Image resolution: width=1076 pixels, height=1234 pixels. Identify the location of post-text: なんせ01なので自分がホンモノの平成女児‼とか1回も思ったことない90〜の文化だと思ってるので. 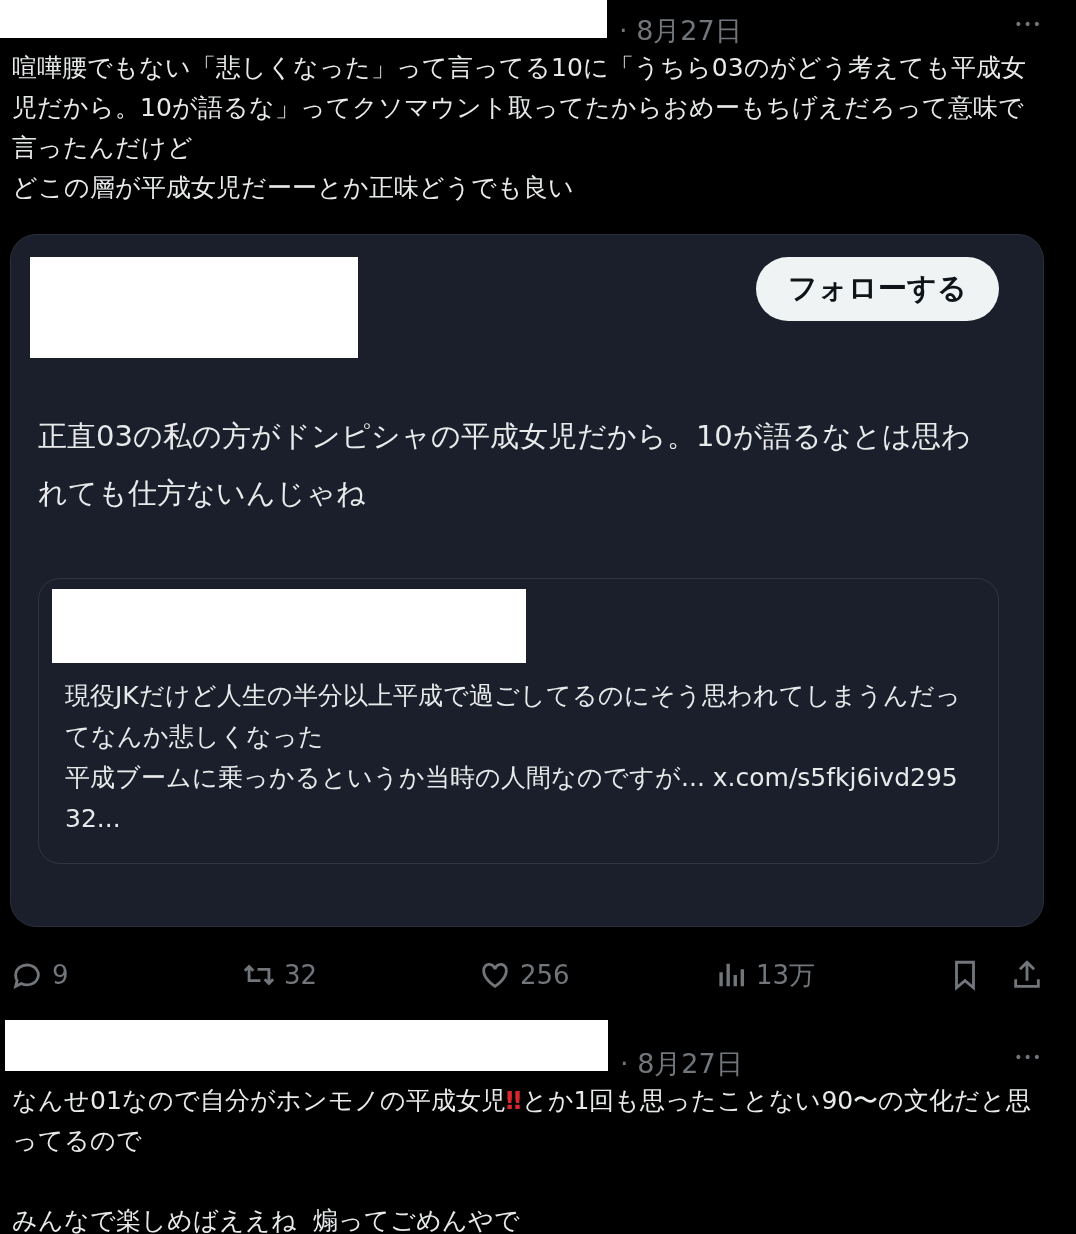
(522, 1121).